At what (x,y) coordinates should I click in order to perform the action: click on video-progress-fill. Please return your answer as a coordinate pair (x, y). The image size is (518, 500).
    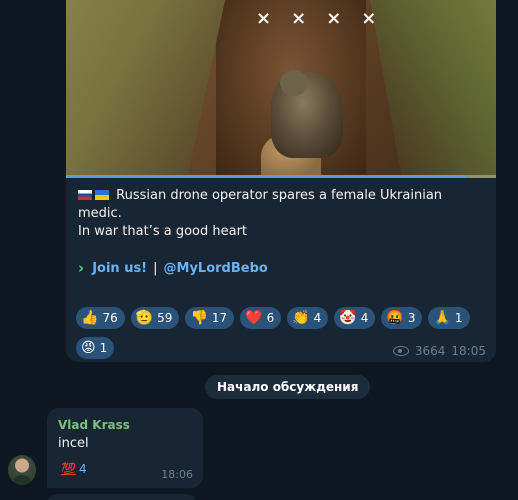
    Looking at the image, I should click on (266, 176).